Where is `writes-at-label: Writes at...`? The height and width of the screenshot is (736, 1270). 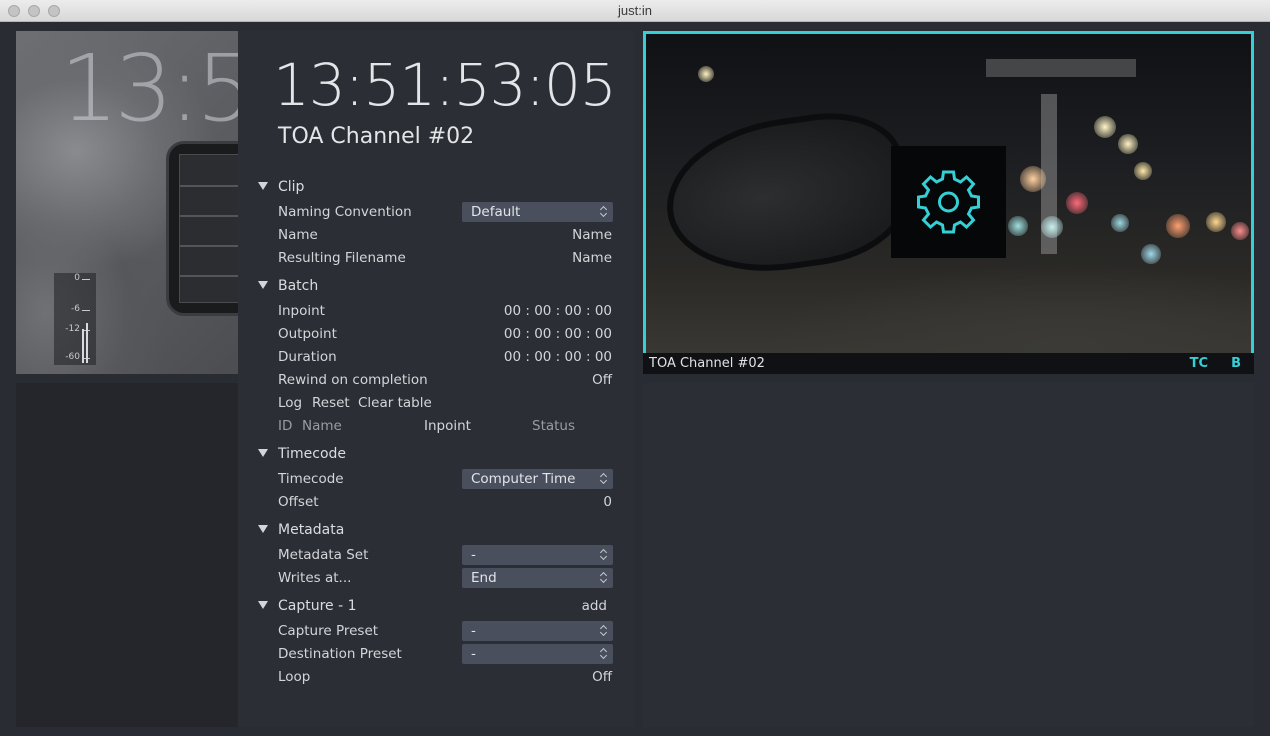
writes-at-label: Writes at... is located at coordinates (315, 578).